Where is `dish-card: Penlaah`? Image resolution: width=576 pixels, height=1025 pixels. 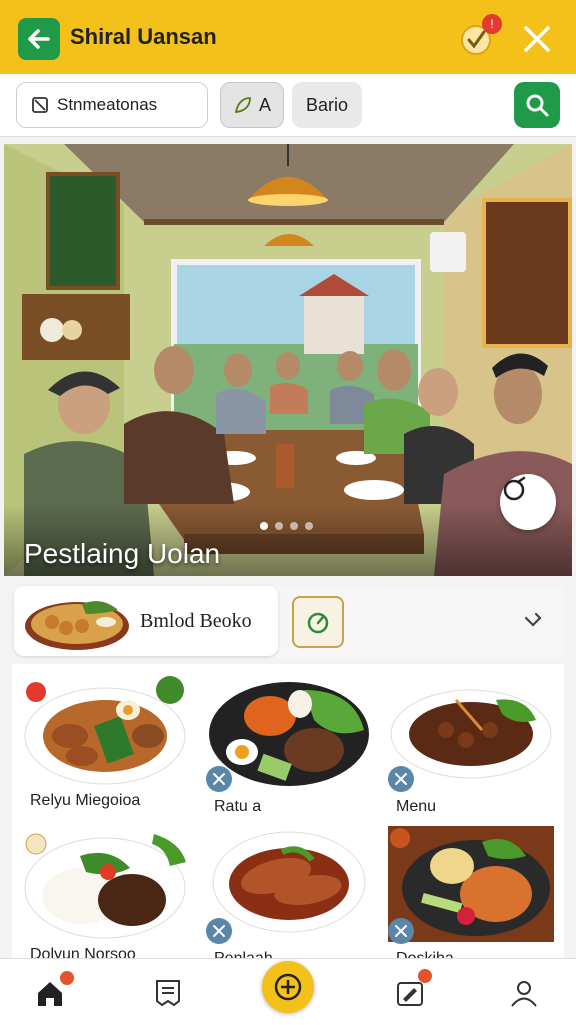 dish-card: Penlaah is located at coordinates (289, 894).